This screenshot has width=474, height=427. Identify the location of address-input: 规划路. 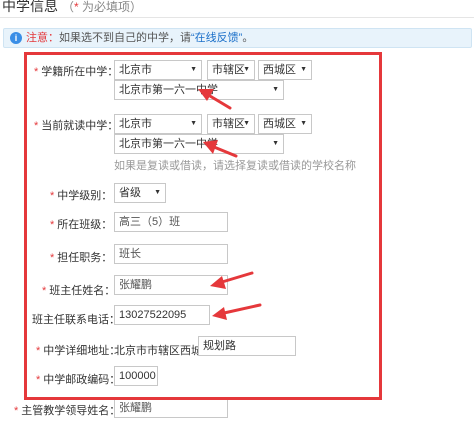
(247, 346).